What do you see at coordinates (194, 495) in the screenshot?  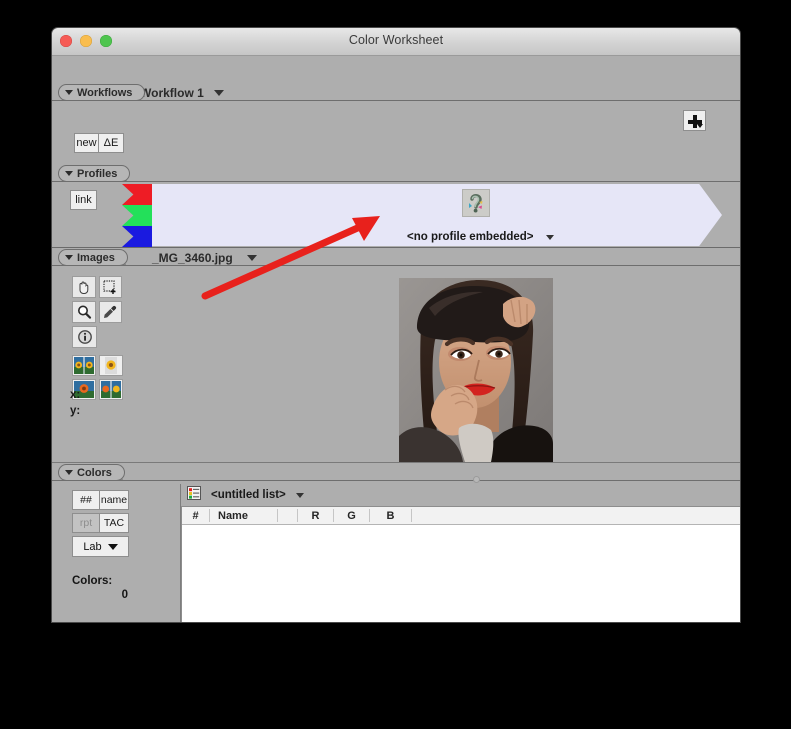 I see `color-list-icon` at bounding box center [194, 495].